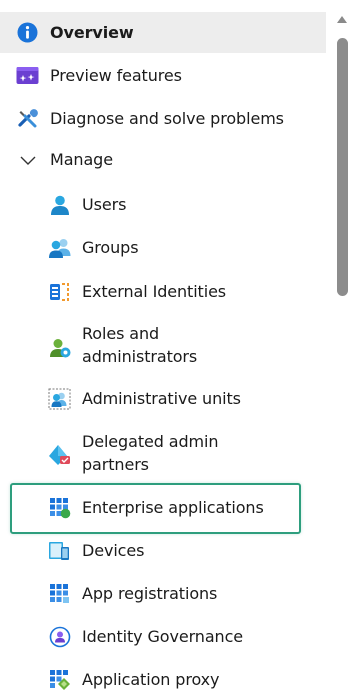  What do you see at coordinates (342, 167) in the screenshot?
I see `scrollbar-thumb` at bounding box center [342, 167].